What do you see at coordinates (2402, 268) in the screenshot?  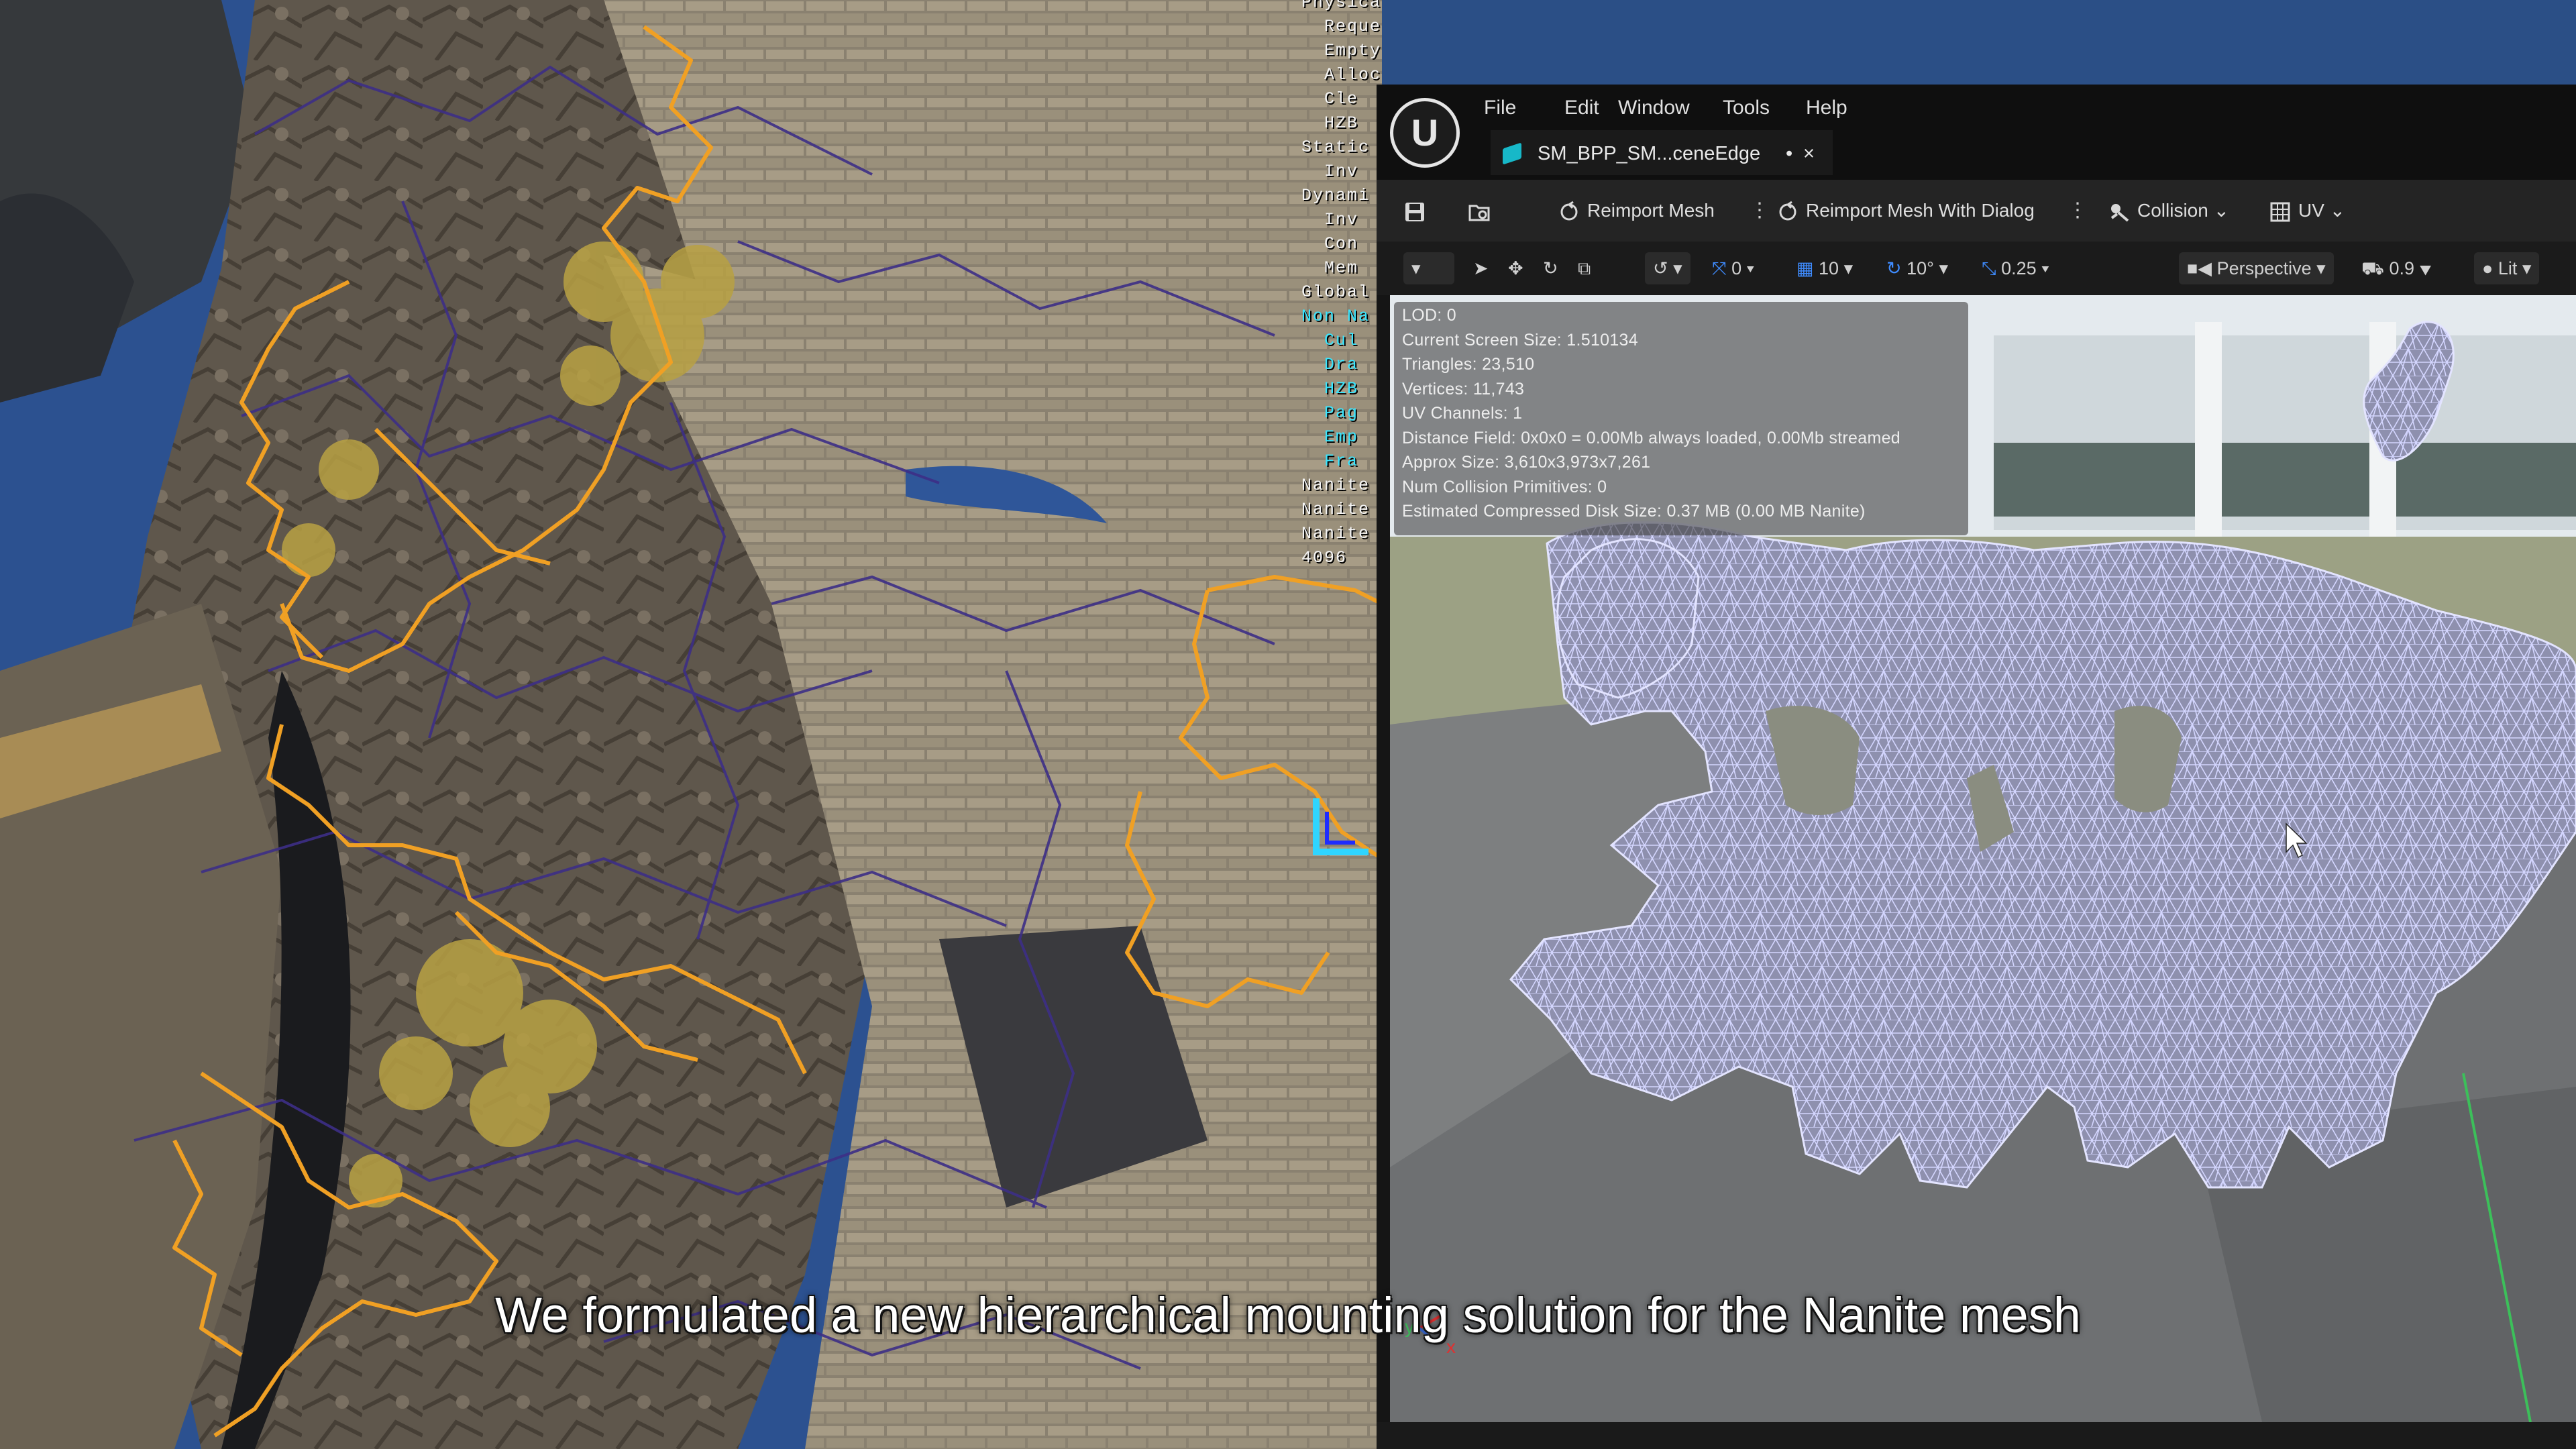 I see `camera-speed-value: 0.9` at bounding box center [2402, 268].